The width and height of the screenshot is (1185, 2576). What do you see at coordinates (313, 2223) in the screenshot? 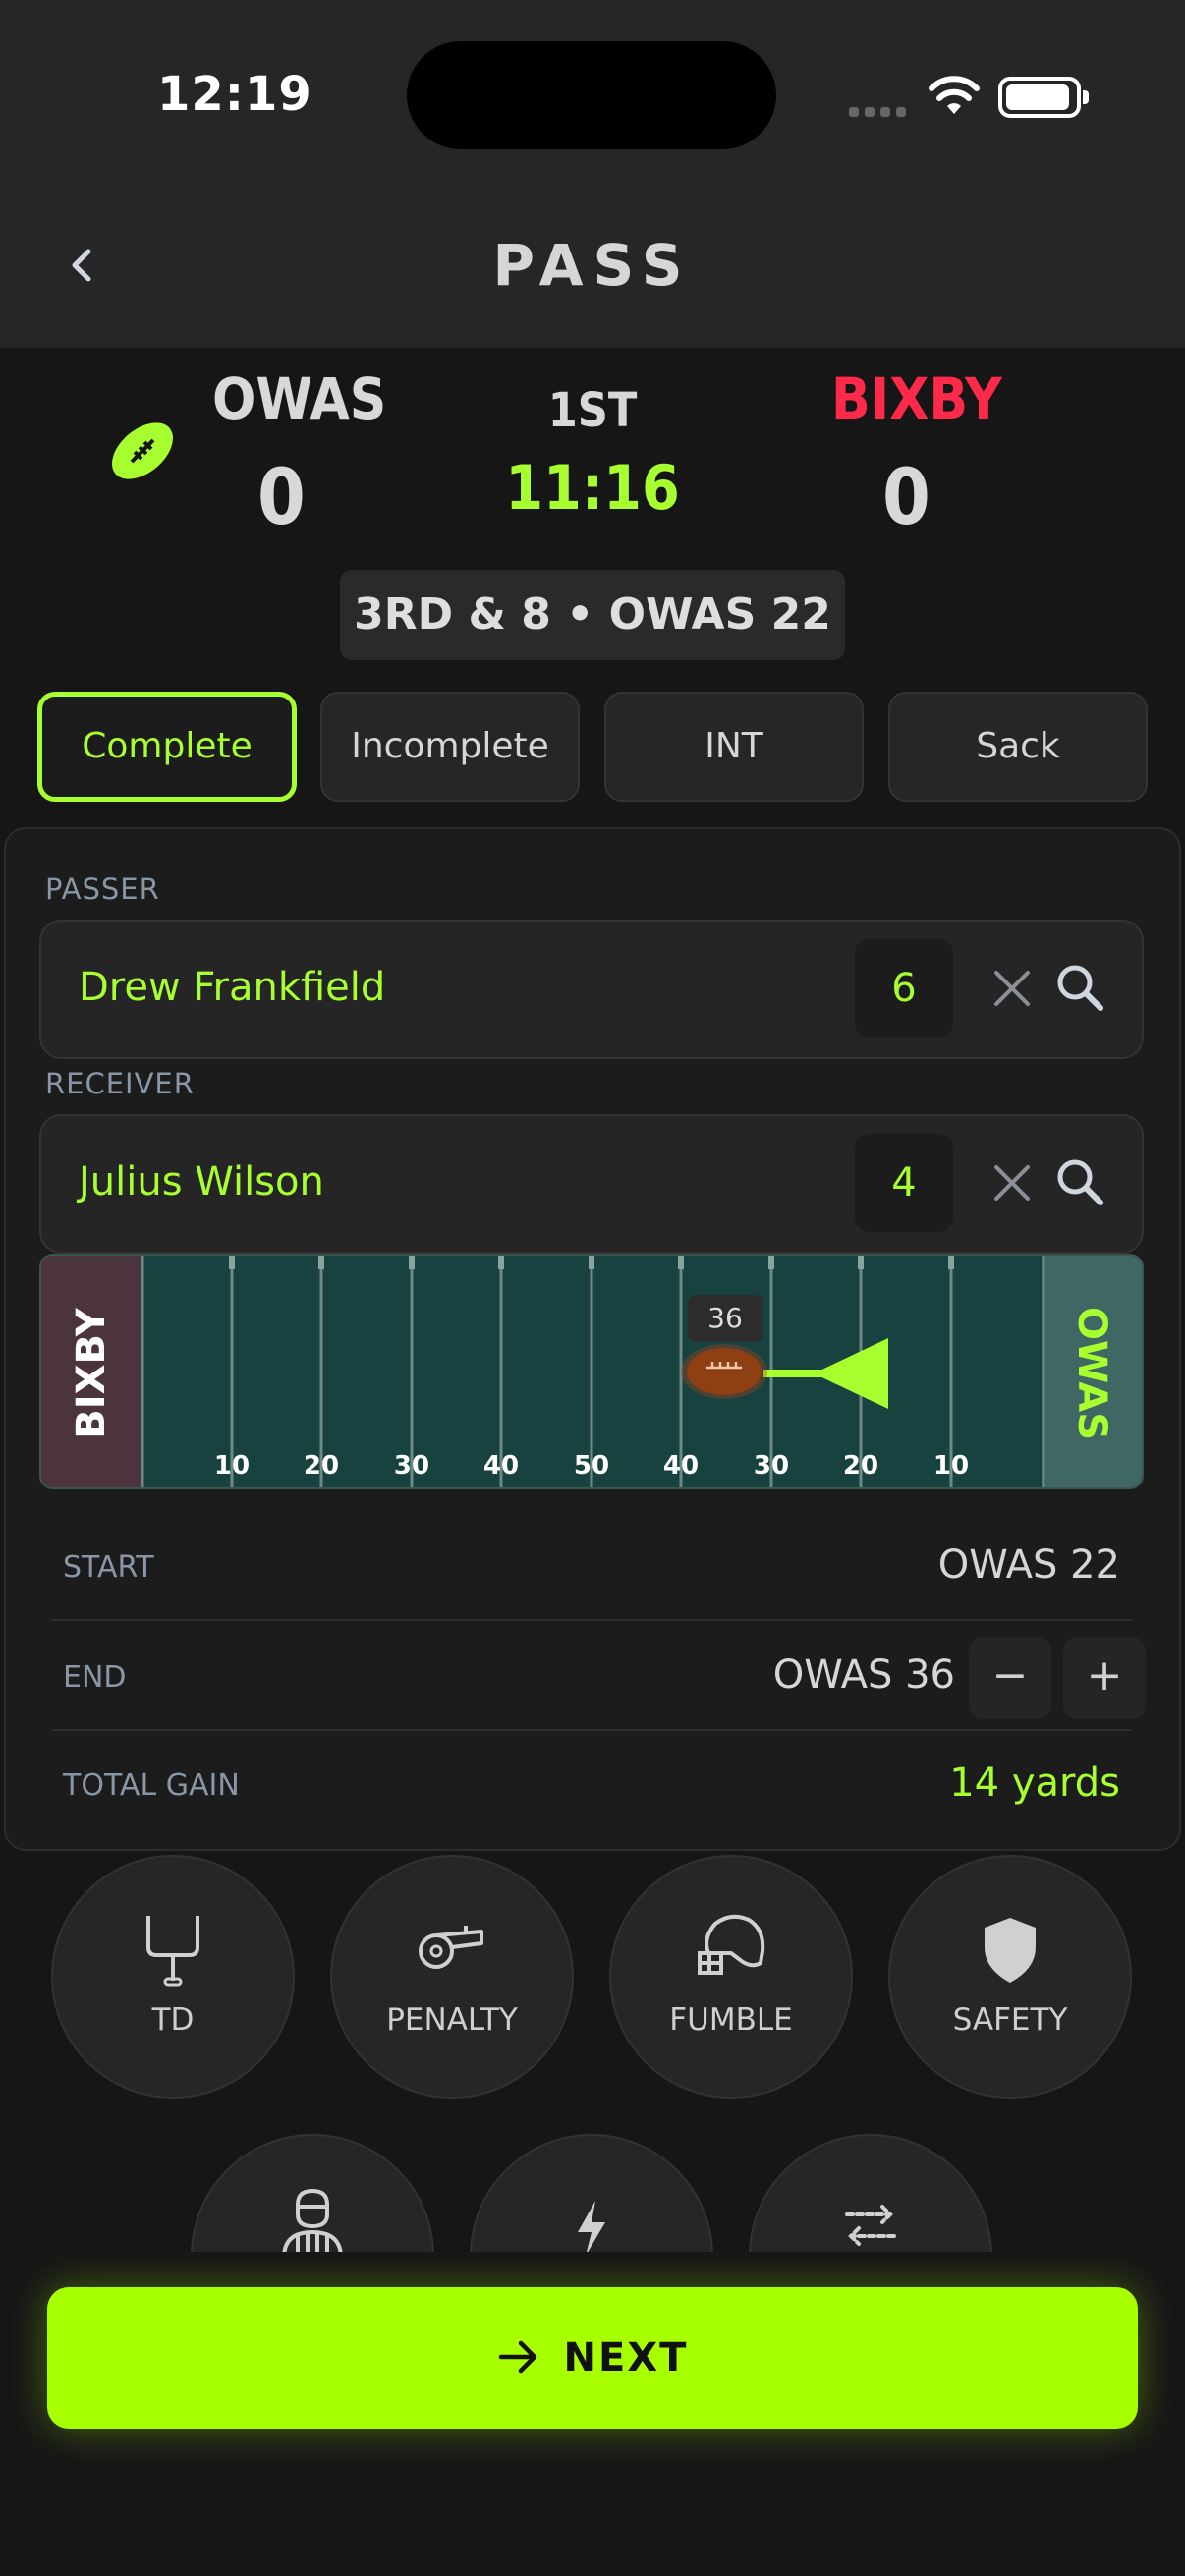
I see `referee-icon` at bounding box center [313, 2223].